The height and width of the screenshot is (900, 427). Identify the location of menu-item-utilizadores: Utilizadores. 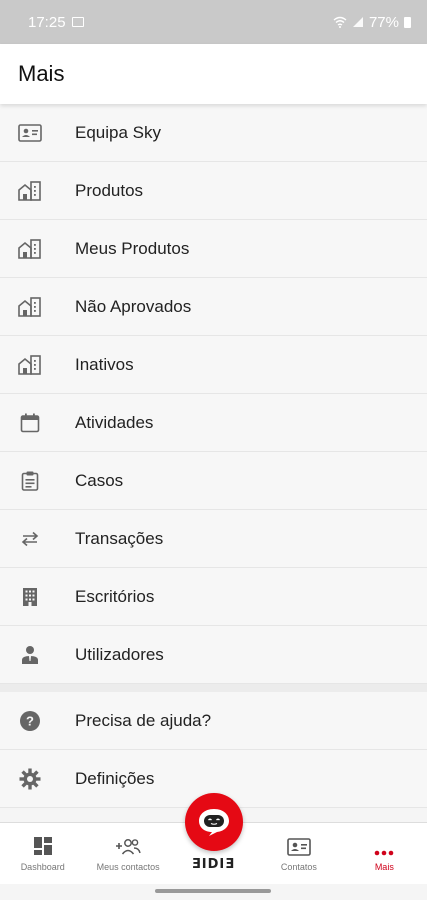
(213, 655).